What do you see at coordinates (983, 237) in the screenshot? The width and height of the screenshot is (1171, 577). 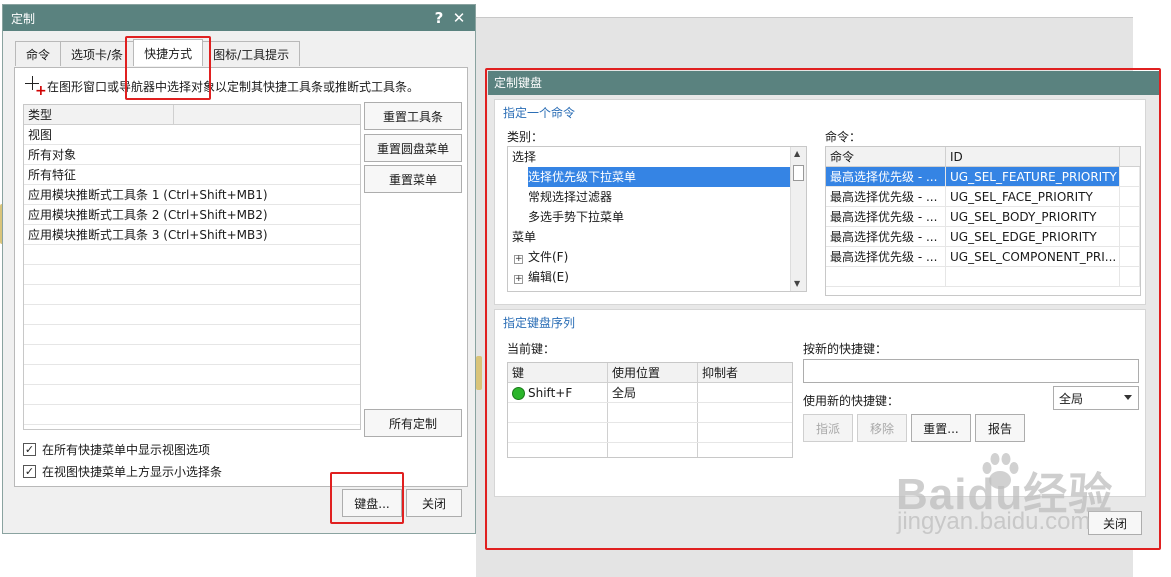 I see `table-row: 最高选择优先级 - ... UG_SEL_EDGE_PRIORITY` at bounding box center [983, 237].